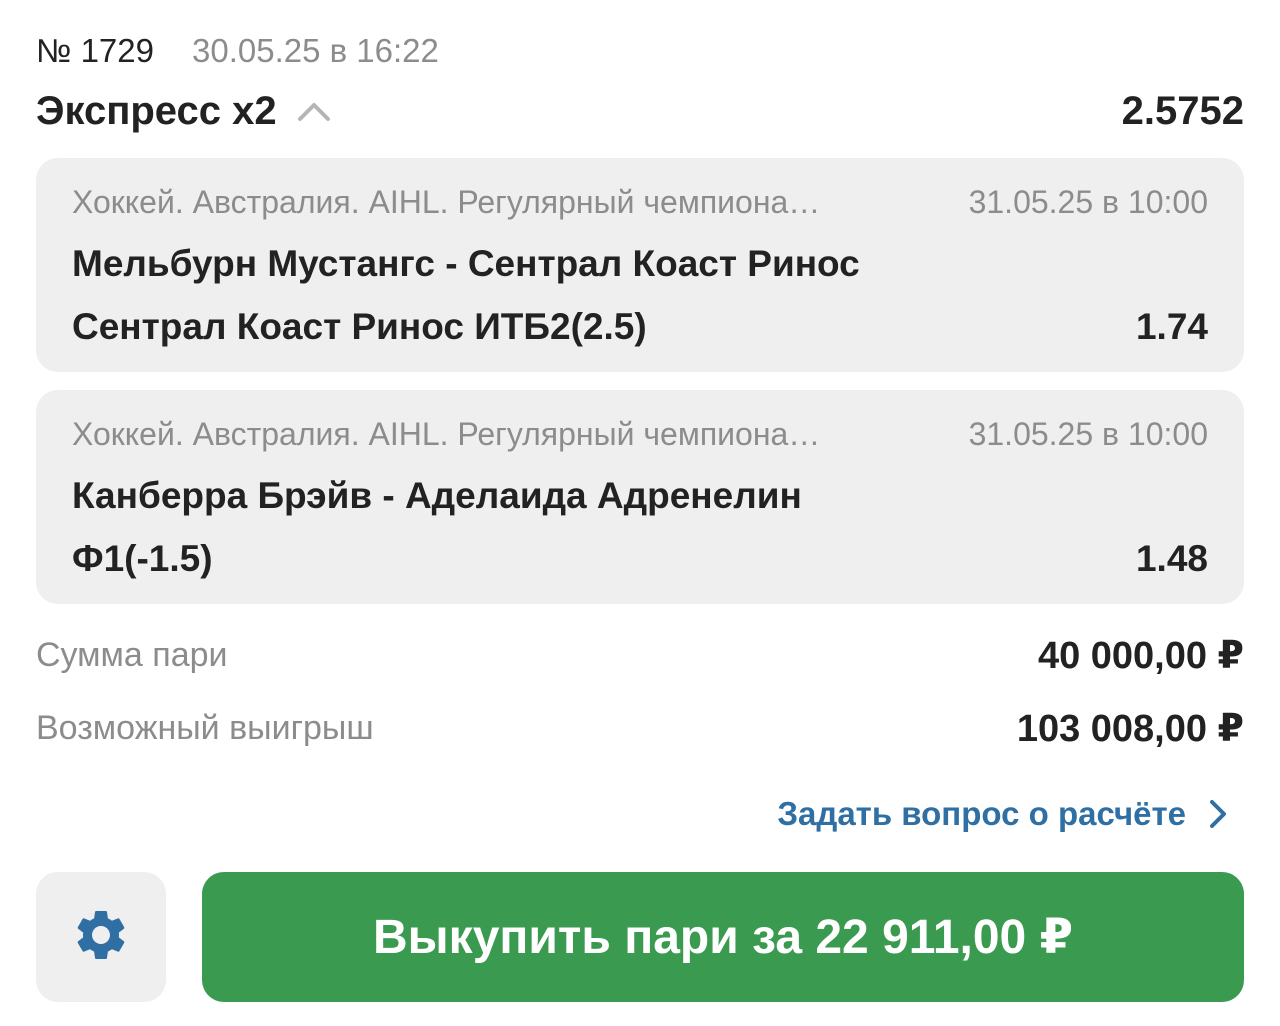  I want to click on buyout-label: Выкупить пари за 22 911,00 ₽, so click(723, 937).